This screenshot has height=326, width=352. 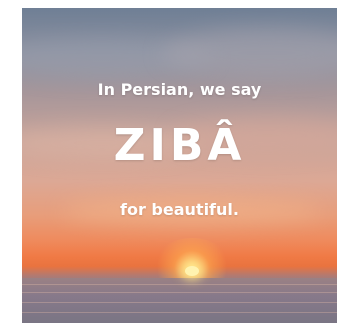 What do you see at coordinates (179, 145) in the screenshot?
I see `caption-headline: ZIBÂ` at bounding box center [179, 145].